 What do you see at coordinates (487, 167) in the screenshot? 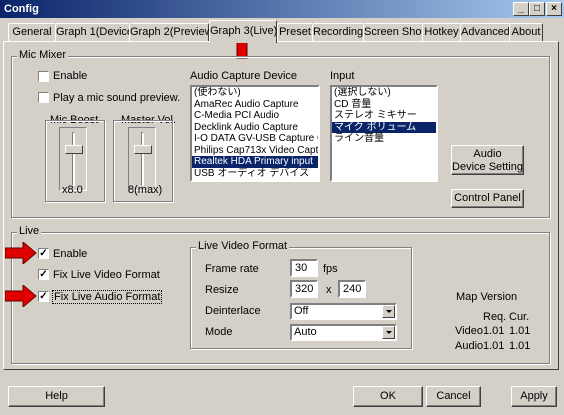
I see `audio-device-setting-line2: Device Setting` at bounding box center [487, 167].